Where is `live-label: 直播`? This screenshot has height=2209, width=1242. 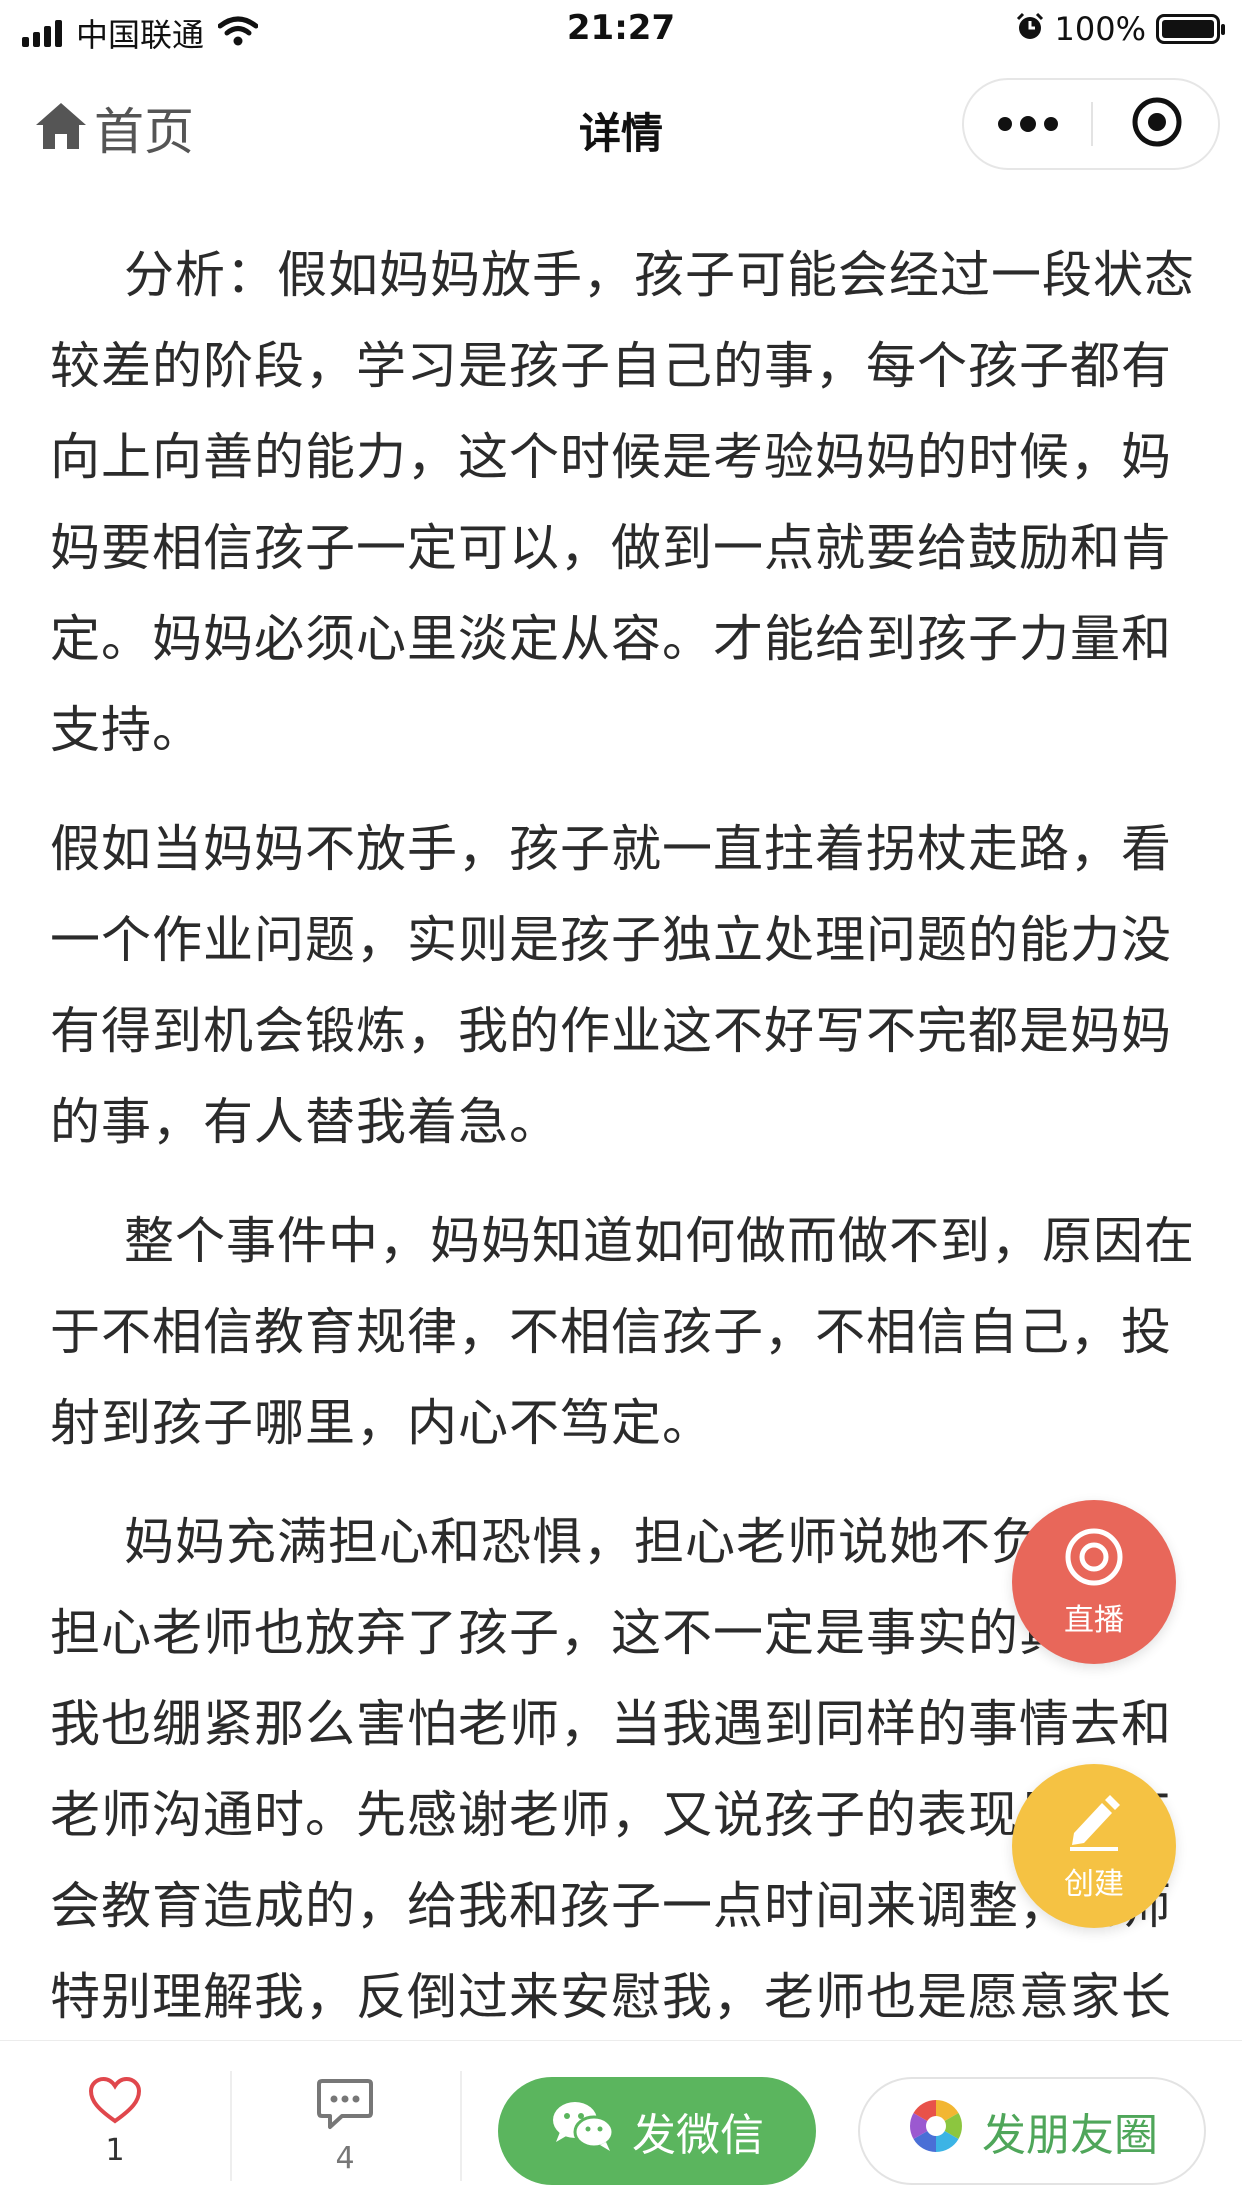
live-label: 直播 is located at coordinates (1094, 1620).